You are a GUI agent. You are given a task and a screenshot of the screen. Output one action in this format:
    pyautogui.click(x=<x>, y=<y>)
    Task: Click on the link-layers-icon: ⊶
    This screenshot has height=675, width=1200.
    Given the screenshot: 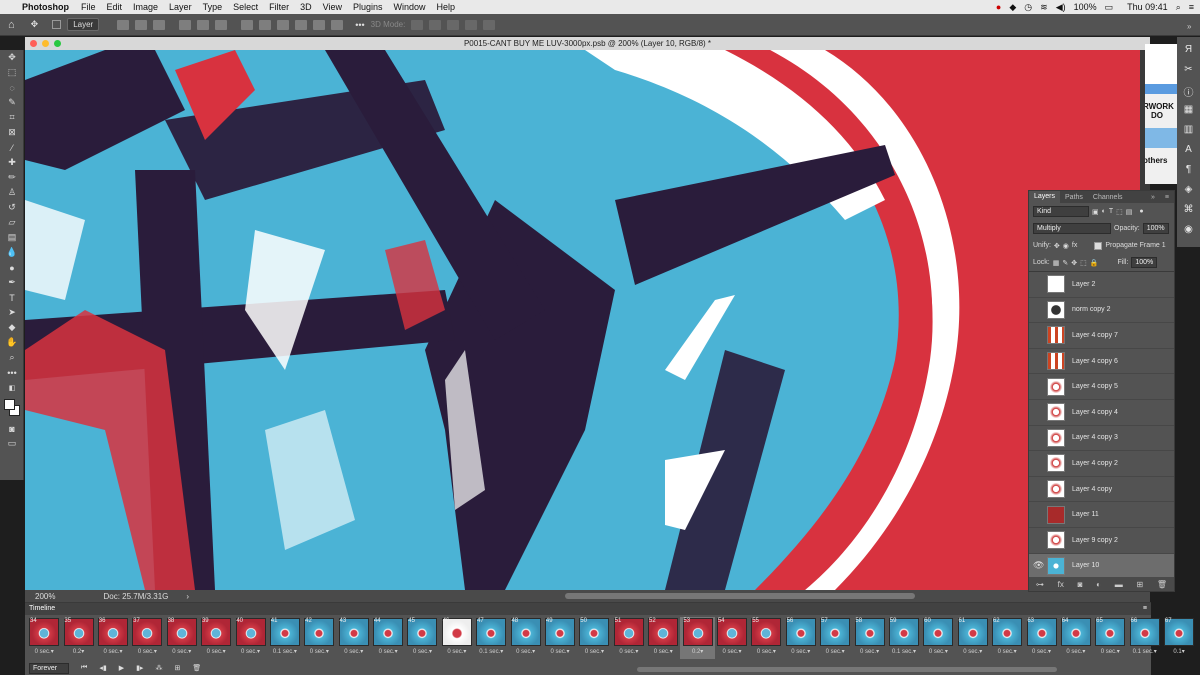 What is the action you would take?
    pyautogui.click(x=1040, y=584)
    